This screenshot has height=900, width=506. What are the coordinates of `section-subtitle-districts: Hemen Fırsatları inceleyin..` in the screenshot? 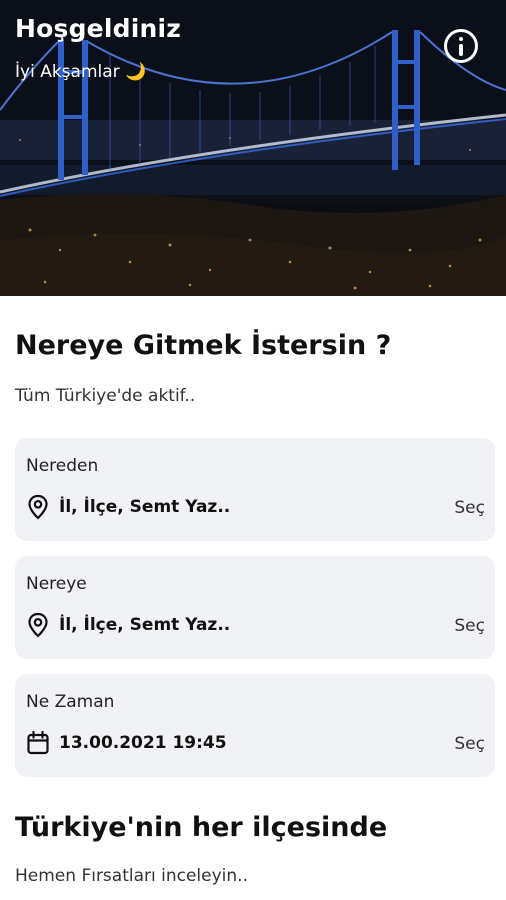 It's located at (131, 876).